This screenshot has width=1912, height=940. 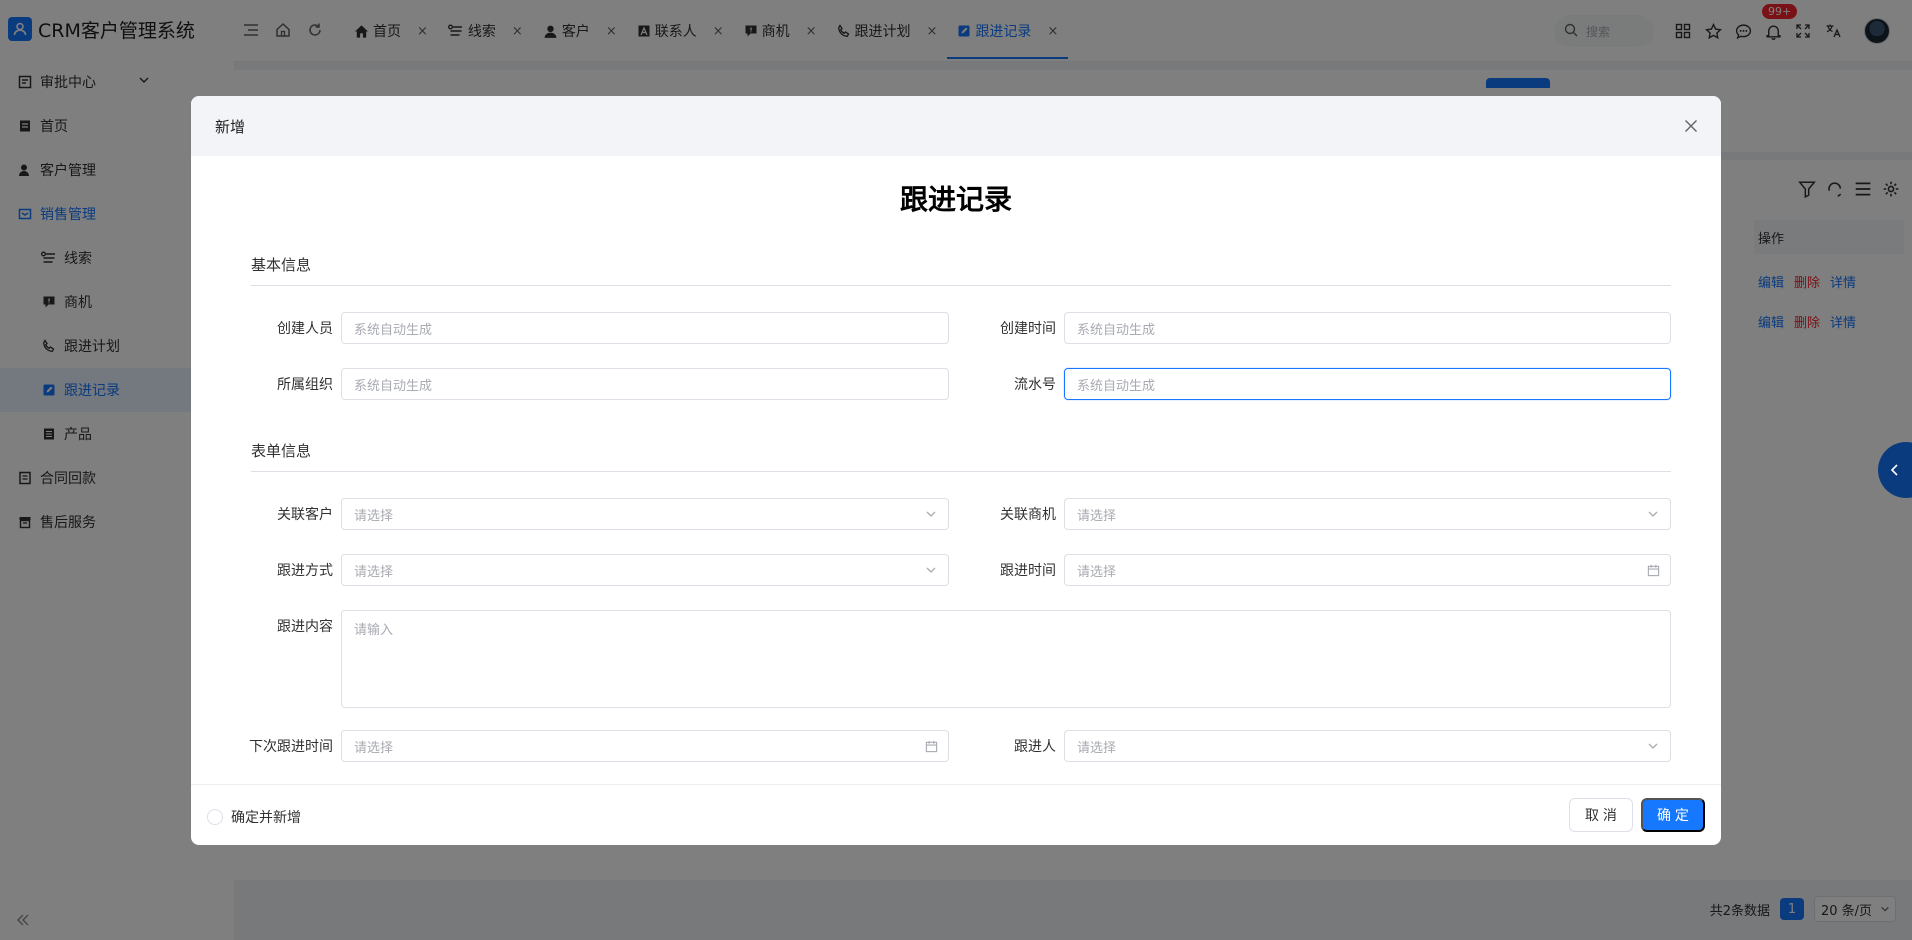 What do you see at coordinates (1367, 514) in the screenshot?
I see `opportunity-select: 请选择` at bounding box center [1367, 514].